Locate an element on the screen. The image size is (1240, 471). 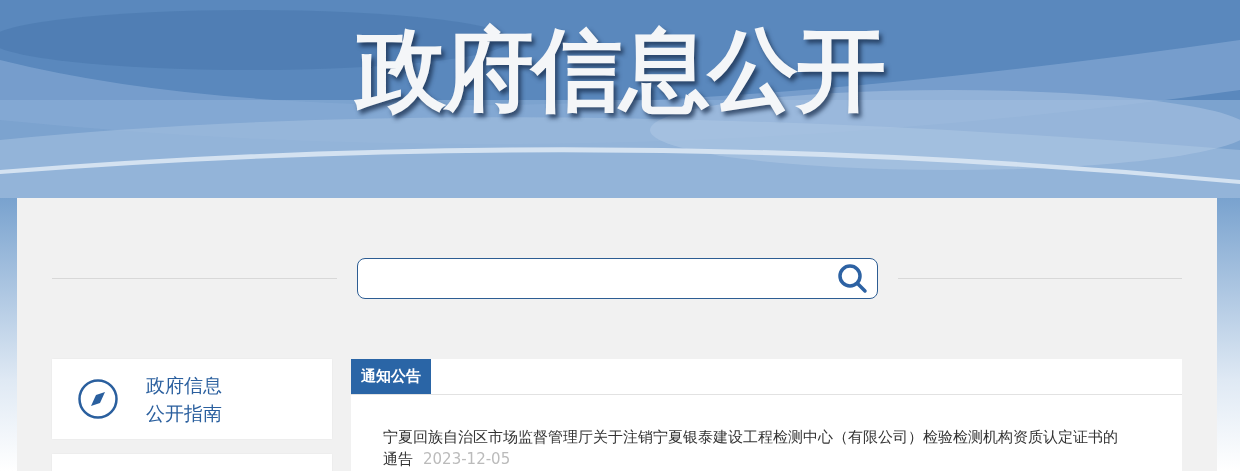
search-field is located at coordinates (617, 278).